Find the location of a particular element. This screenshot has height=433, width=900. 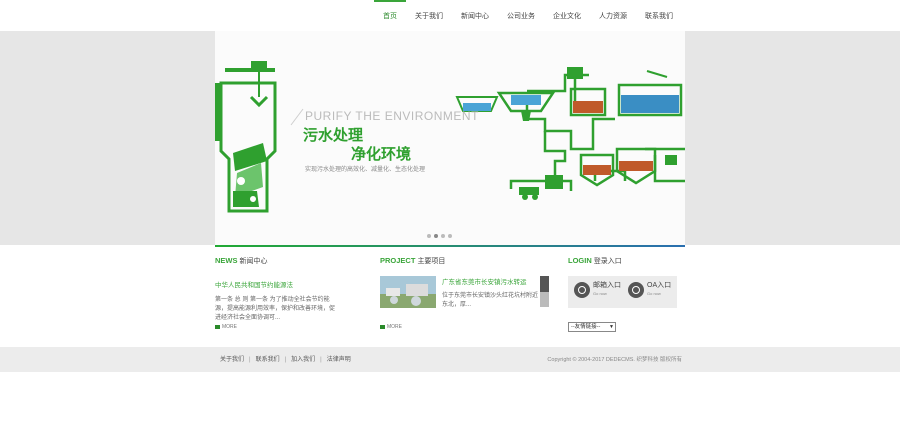

mail-login-label: 邮箱入口 is located at coordinates (607, 285).